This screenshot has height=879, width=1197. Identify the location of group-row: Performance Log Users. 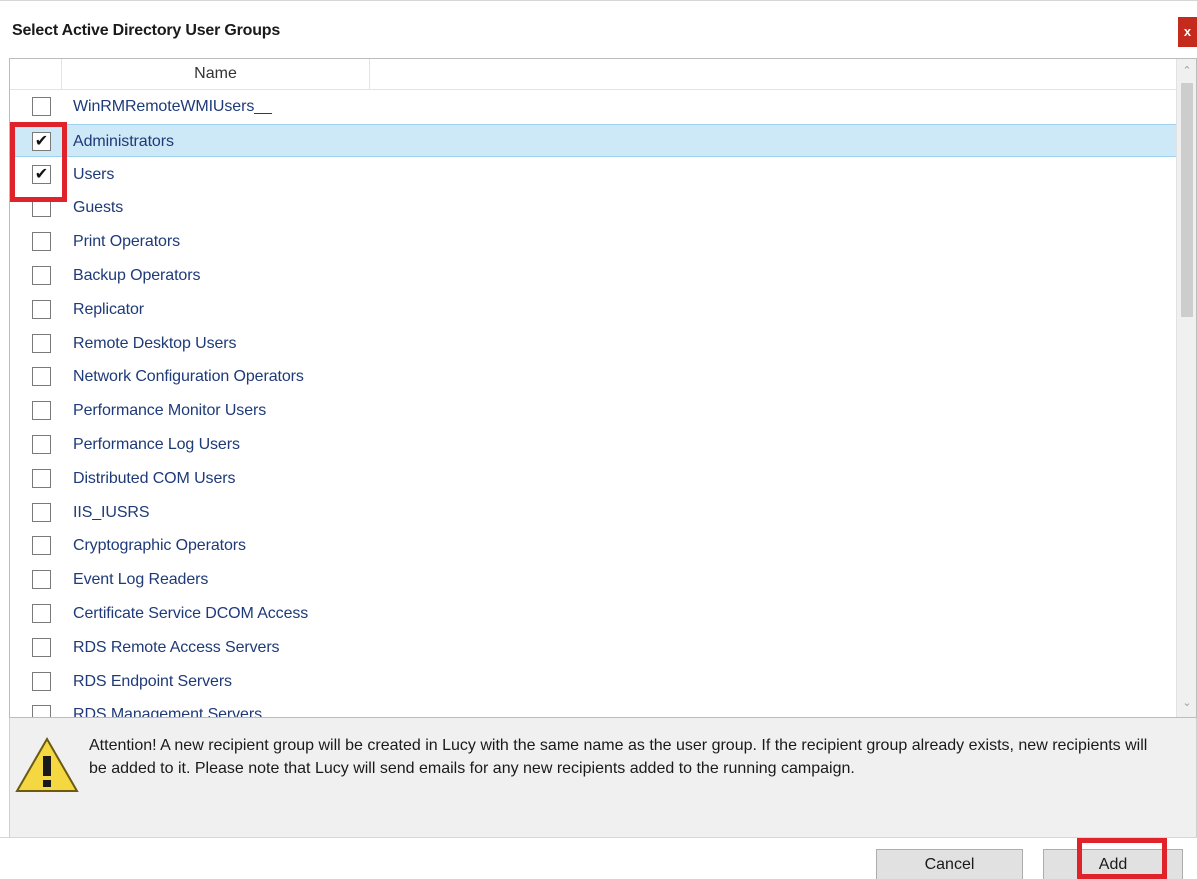
(593, 444).